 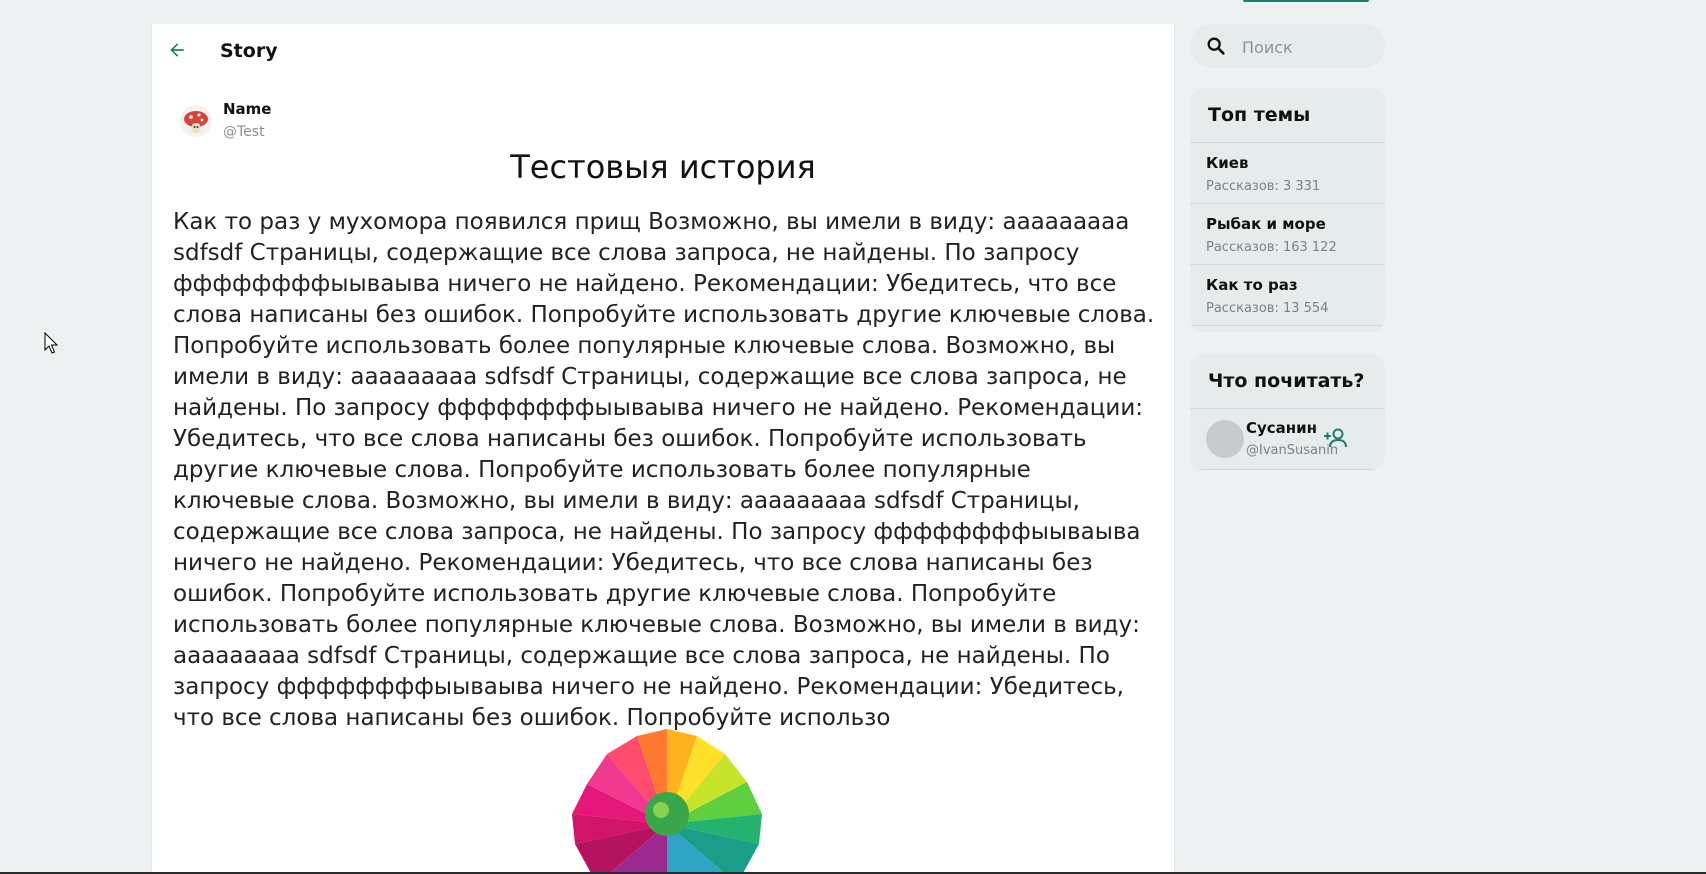 I want to click on back-button, so click(x=177, y=50).